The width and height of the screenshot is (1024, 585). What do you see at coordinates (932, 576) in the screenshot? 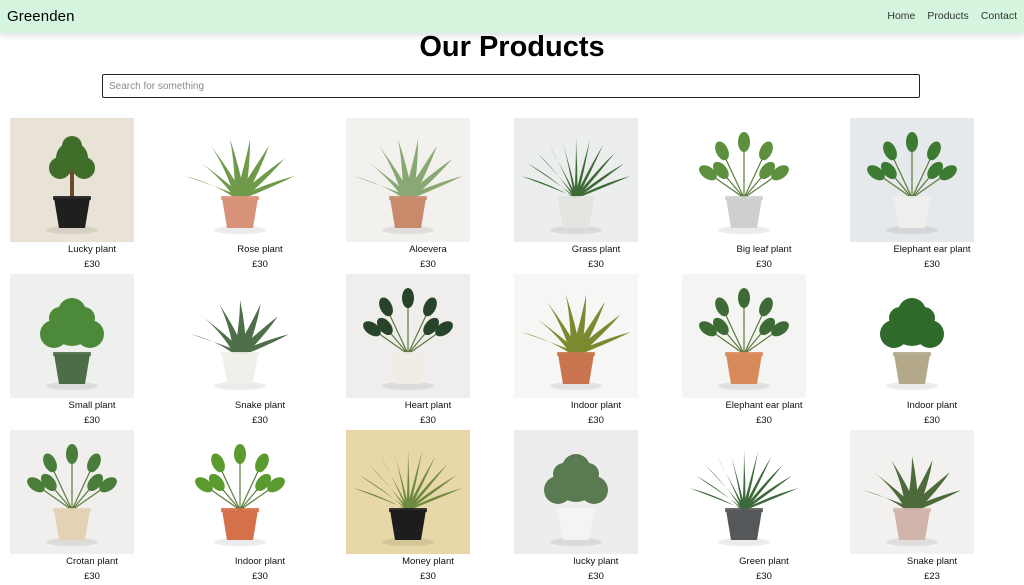
I see `product-price: £23` at bounding box center [932, 576].